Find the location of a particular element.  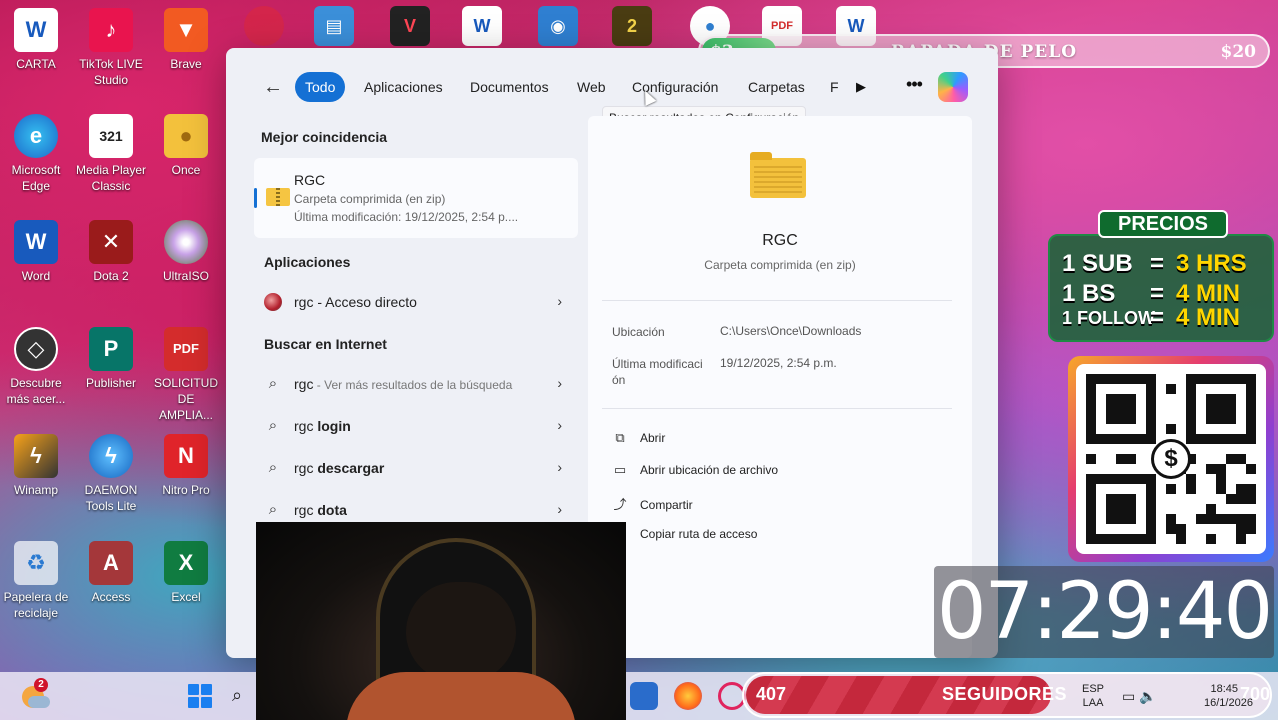

volume-icon: 🔈 is located at coordinates (1147, 696).